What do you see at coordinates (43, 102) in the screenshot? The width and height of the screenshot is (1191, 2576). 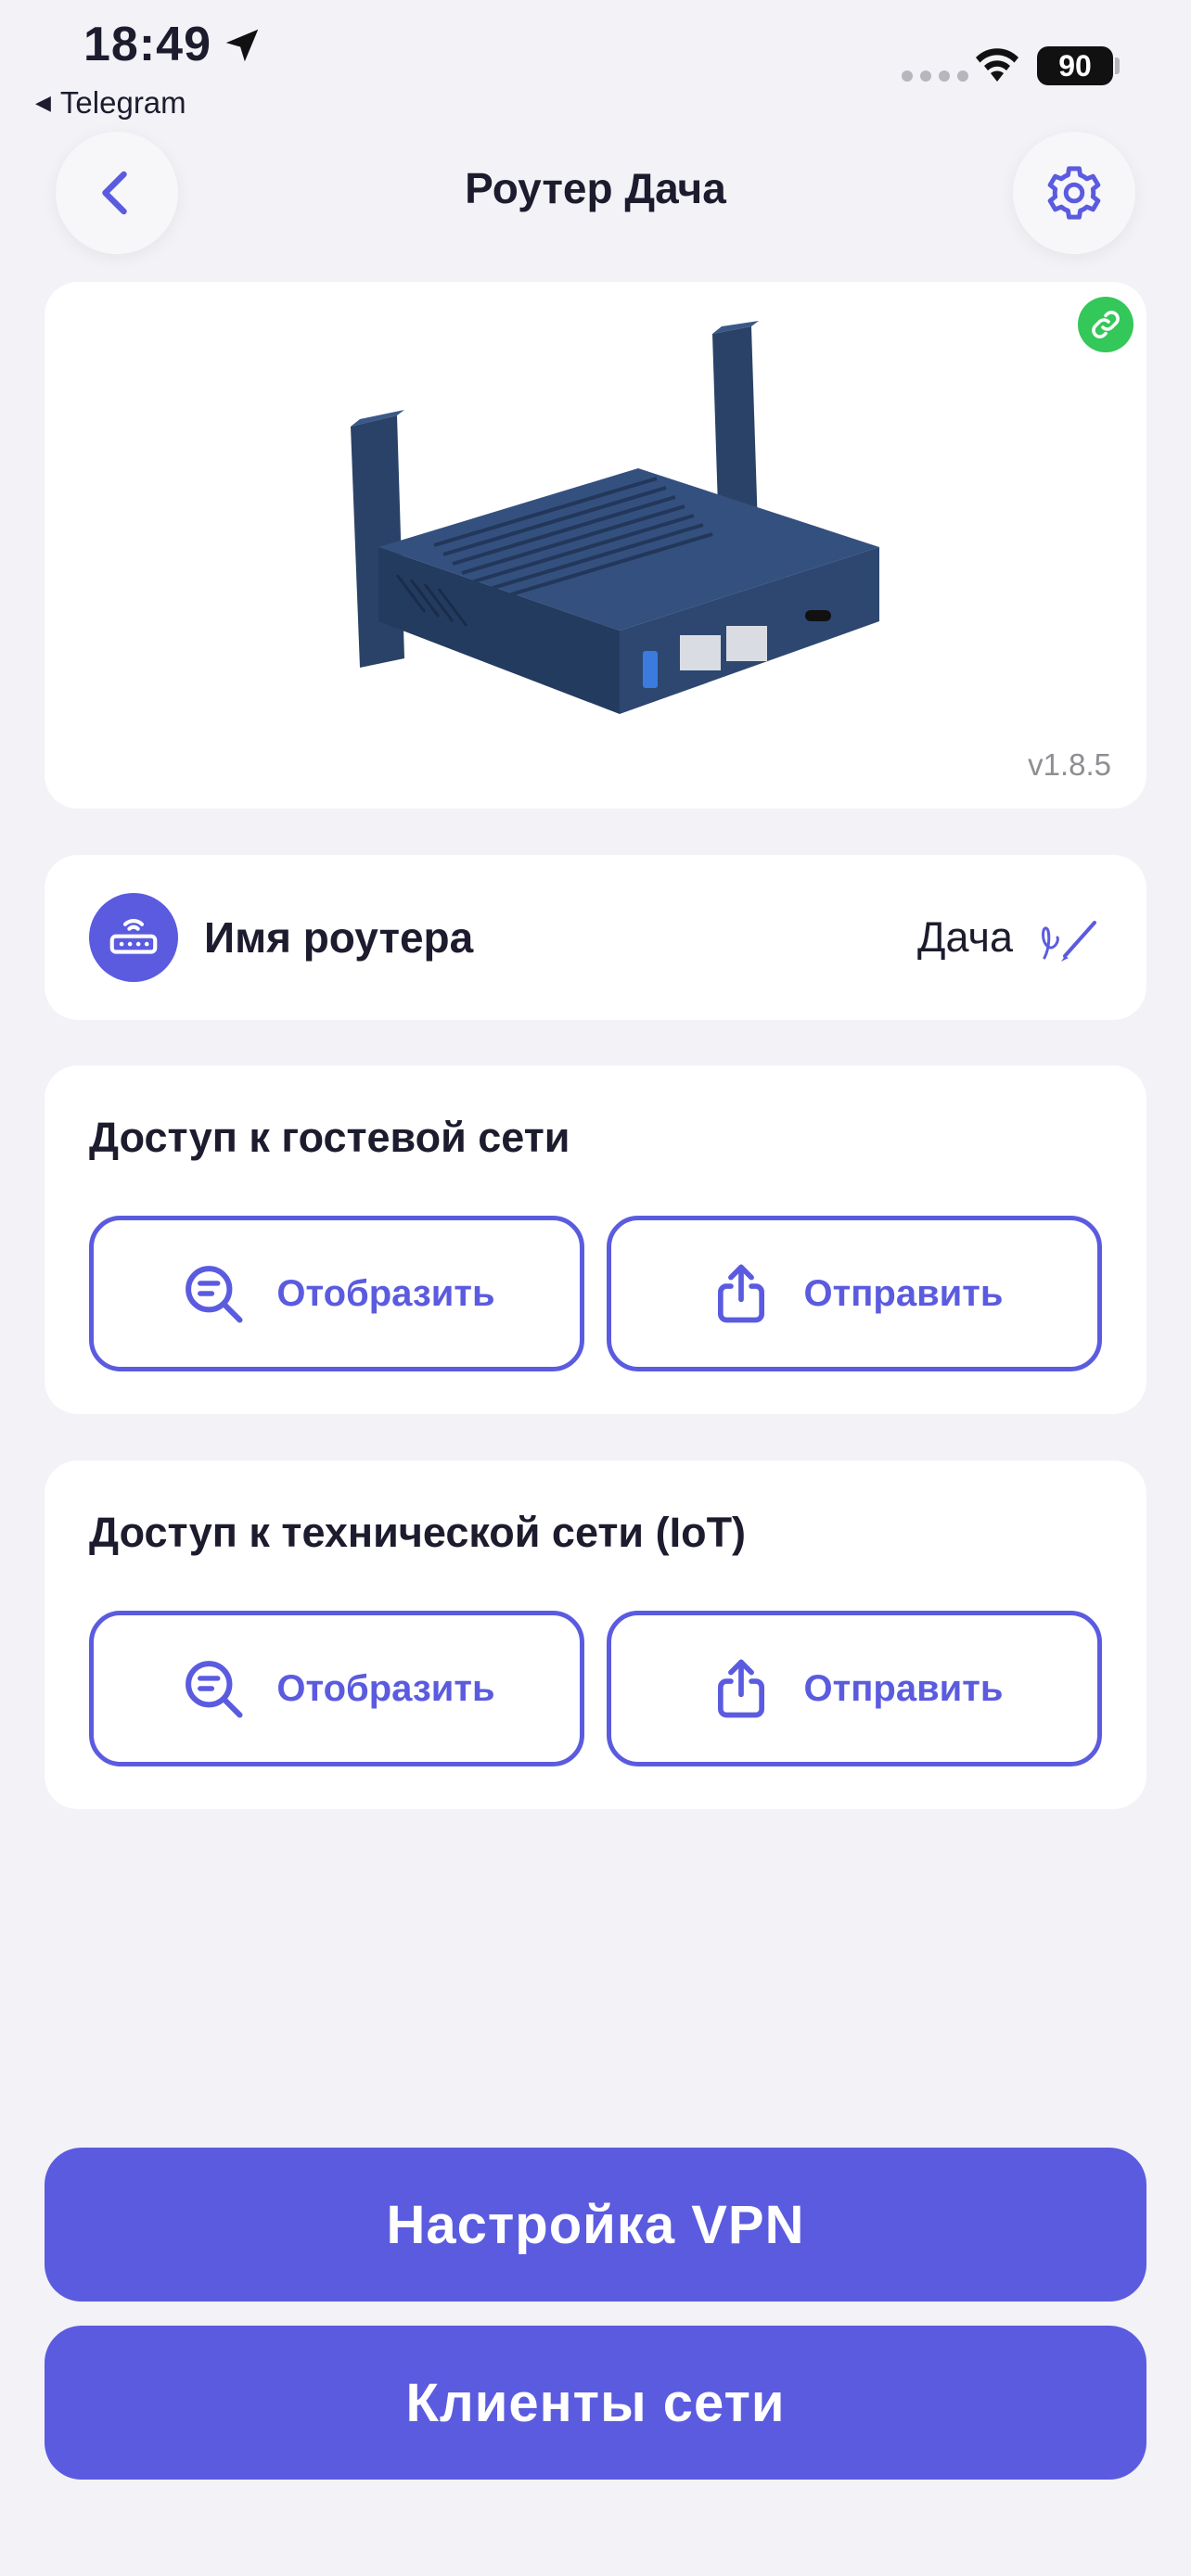 I see `back-triangle-icon: ◀` at bounding box center [43, 102].